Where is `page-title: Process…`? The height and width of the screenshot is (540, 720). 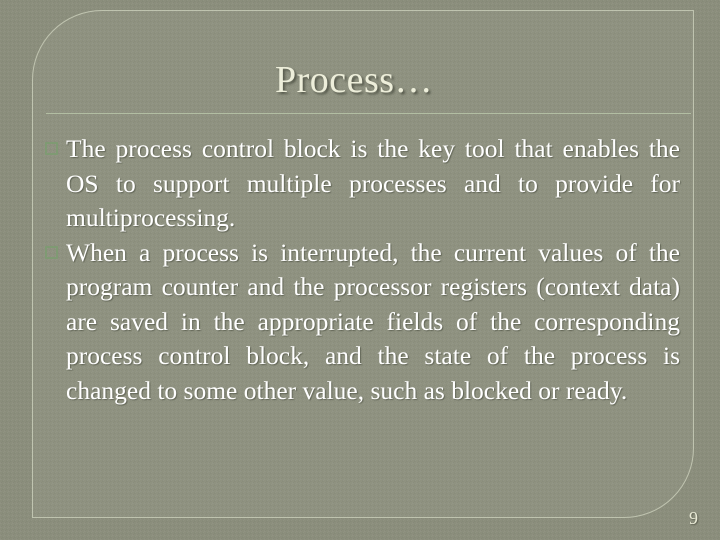 page-title: Process… is located at coordinates (354, 80).